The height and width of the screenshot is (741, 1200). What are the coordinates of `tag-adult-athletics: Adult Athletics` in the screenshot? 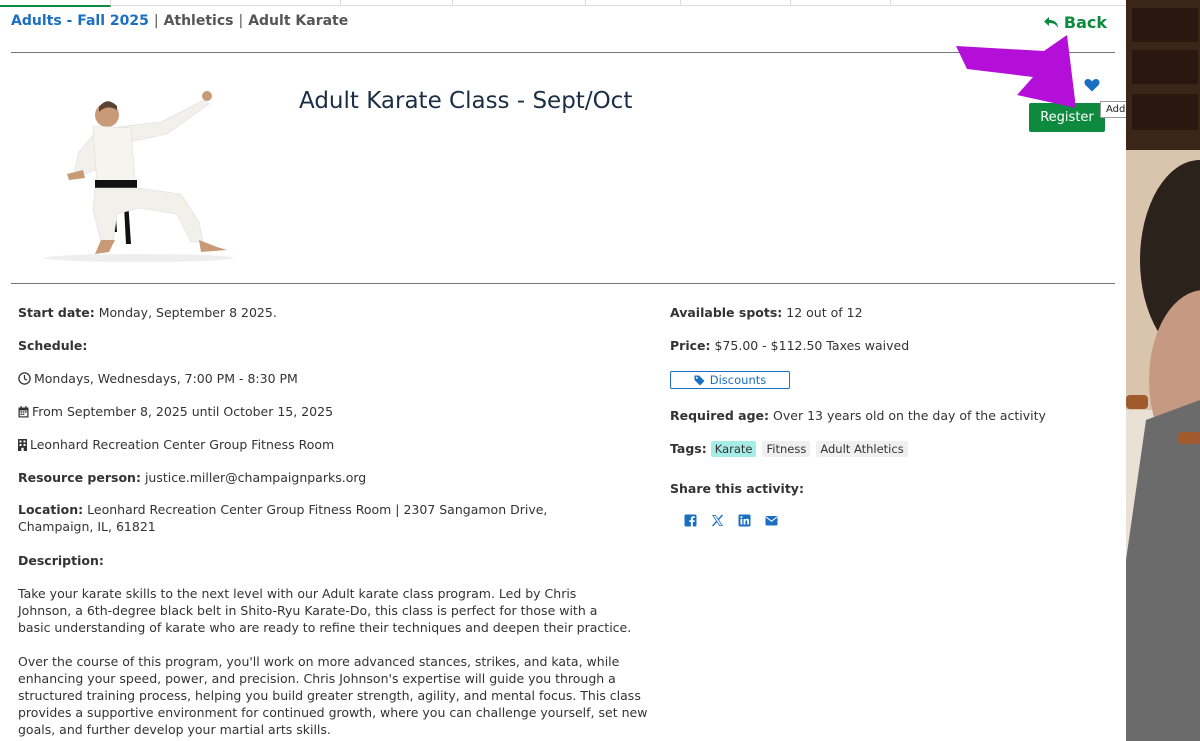 It's located at (862, 449).